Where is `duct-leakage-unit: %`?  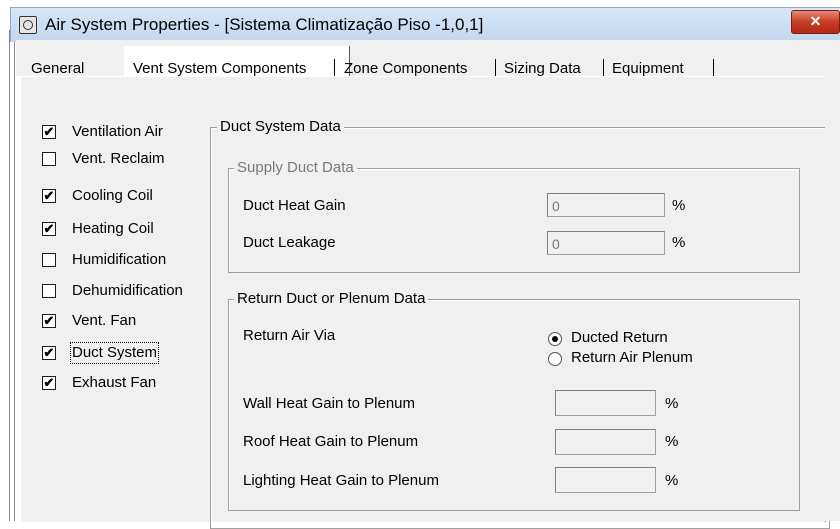
duct-leakage-unit: % is located at coordinates (679, 242).